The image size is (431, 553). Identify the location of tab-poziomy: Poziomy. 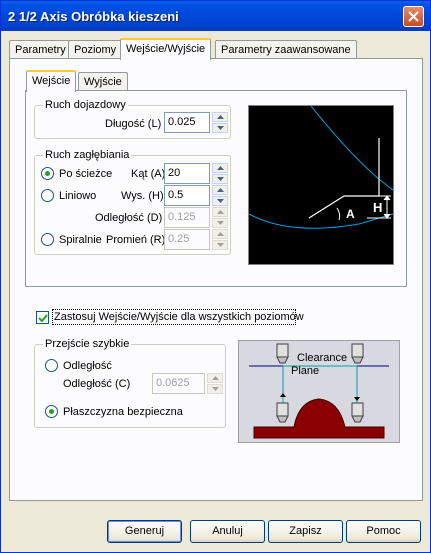
(95, 49).